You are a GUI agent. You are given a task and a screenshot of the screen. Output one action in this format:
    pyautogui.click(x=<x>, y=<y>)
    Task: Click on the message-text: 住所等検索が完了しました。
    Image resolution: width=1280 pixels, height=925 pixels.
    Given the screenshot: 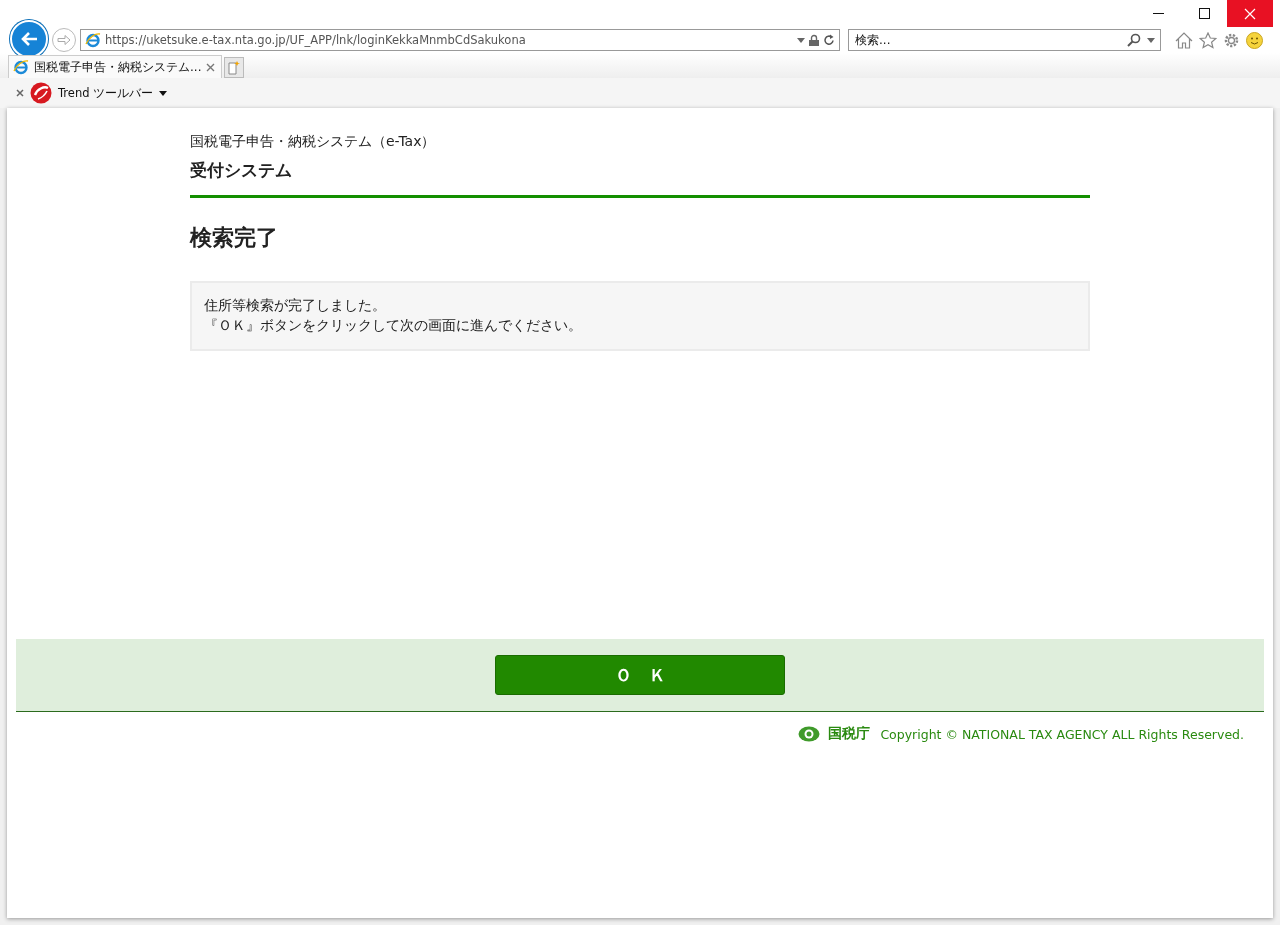 What is the action you would take?
    pyautogui.click(x=295, y=305)
    